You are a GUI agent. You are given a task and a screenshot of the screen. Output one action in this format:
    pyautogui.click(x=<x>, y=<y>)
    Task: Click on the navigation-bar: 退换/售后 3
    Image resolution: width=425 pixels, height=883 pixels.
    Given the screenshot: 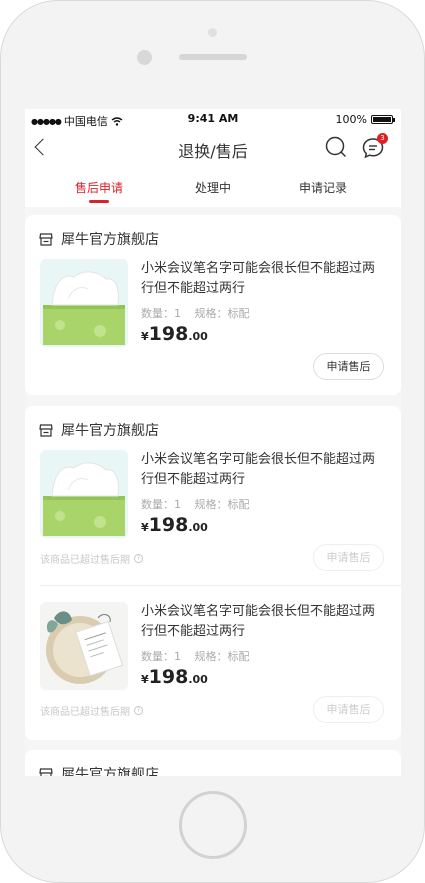 What is the action you would take?
    pyautogui.click(x=213, y=148)
    